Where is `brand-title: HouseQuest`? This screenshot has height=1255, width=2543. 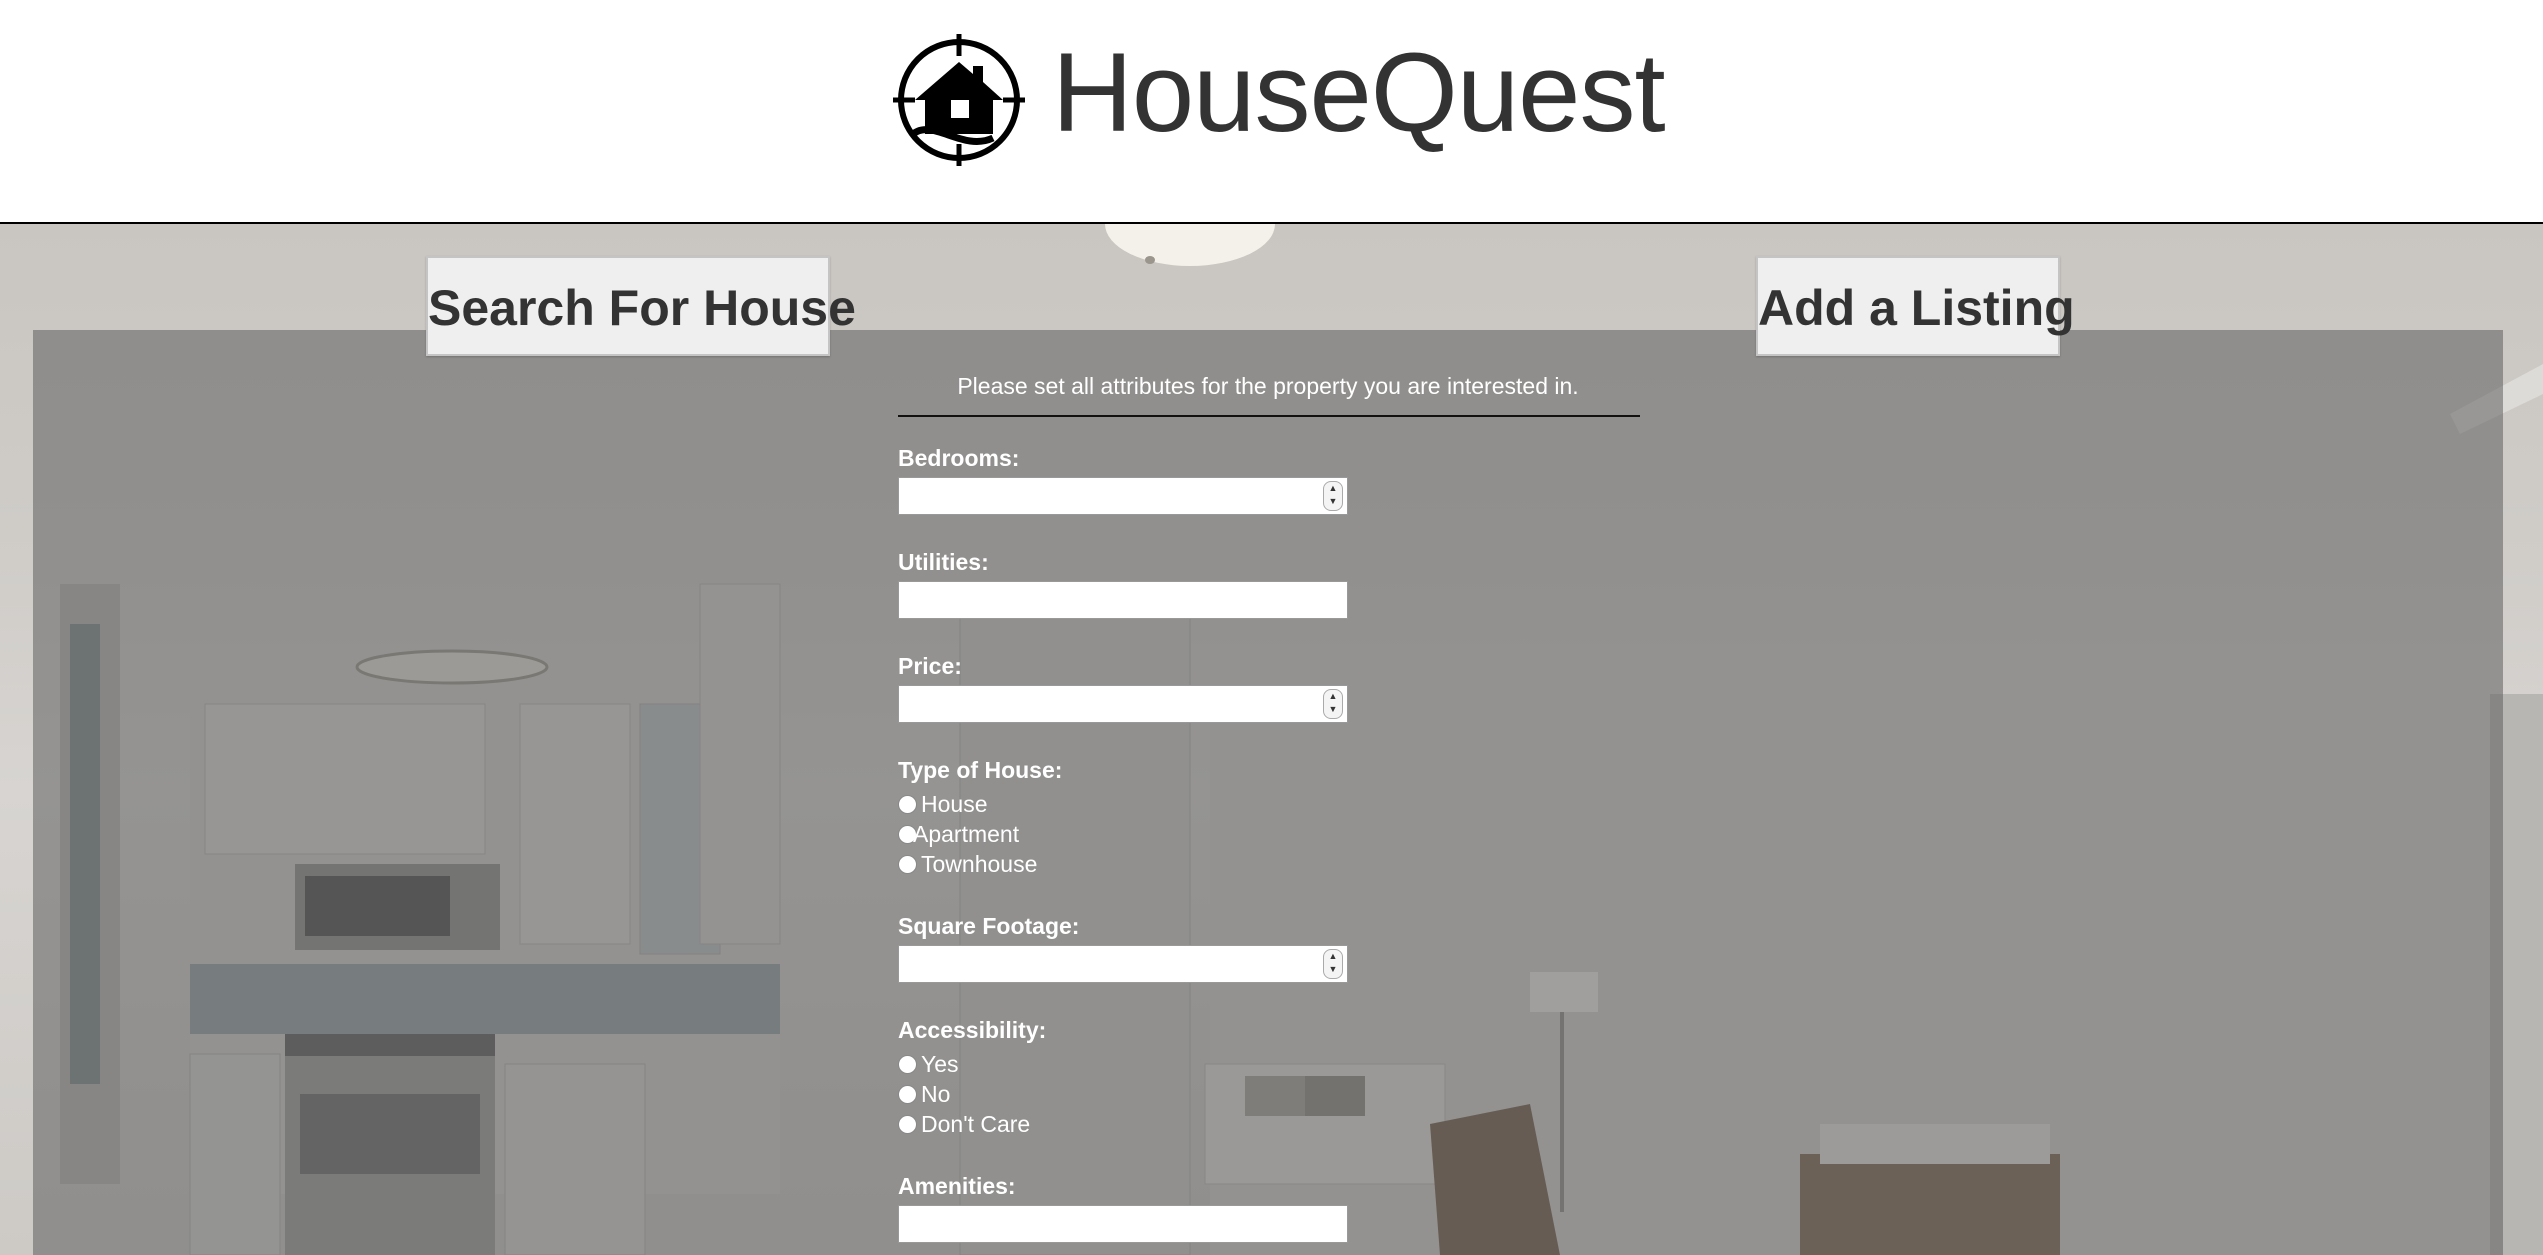 brand-title: HouseQuest is located at coordinates (1359, 92).